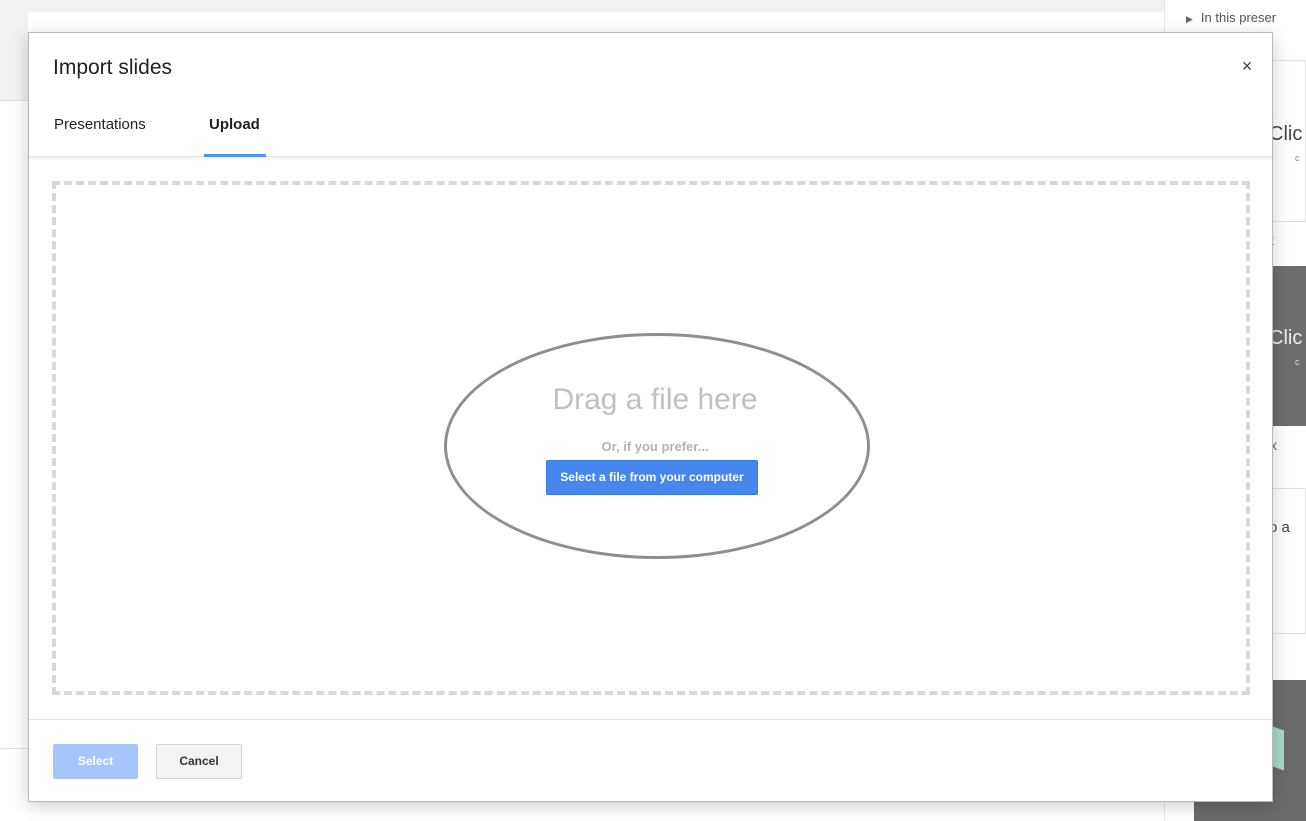 This screenshot has width=1306, height=821. What do you see at coordinates (655, 399) in the screenshot?
I see `drag-file-text: Drag a file here` at bounding box center [655, 399].